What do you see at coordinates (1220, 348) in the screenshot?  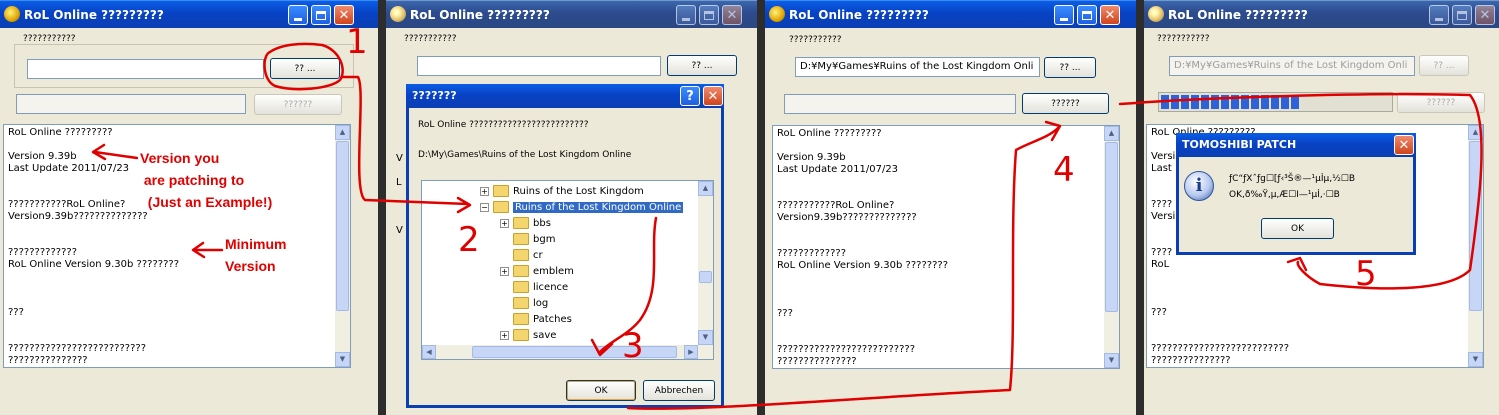 I see `info-line: ??????????????????????????` at bounding box center [1220, 348].